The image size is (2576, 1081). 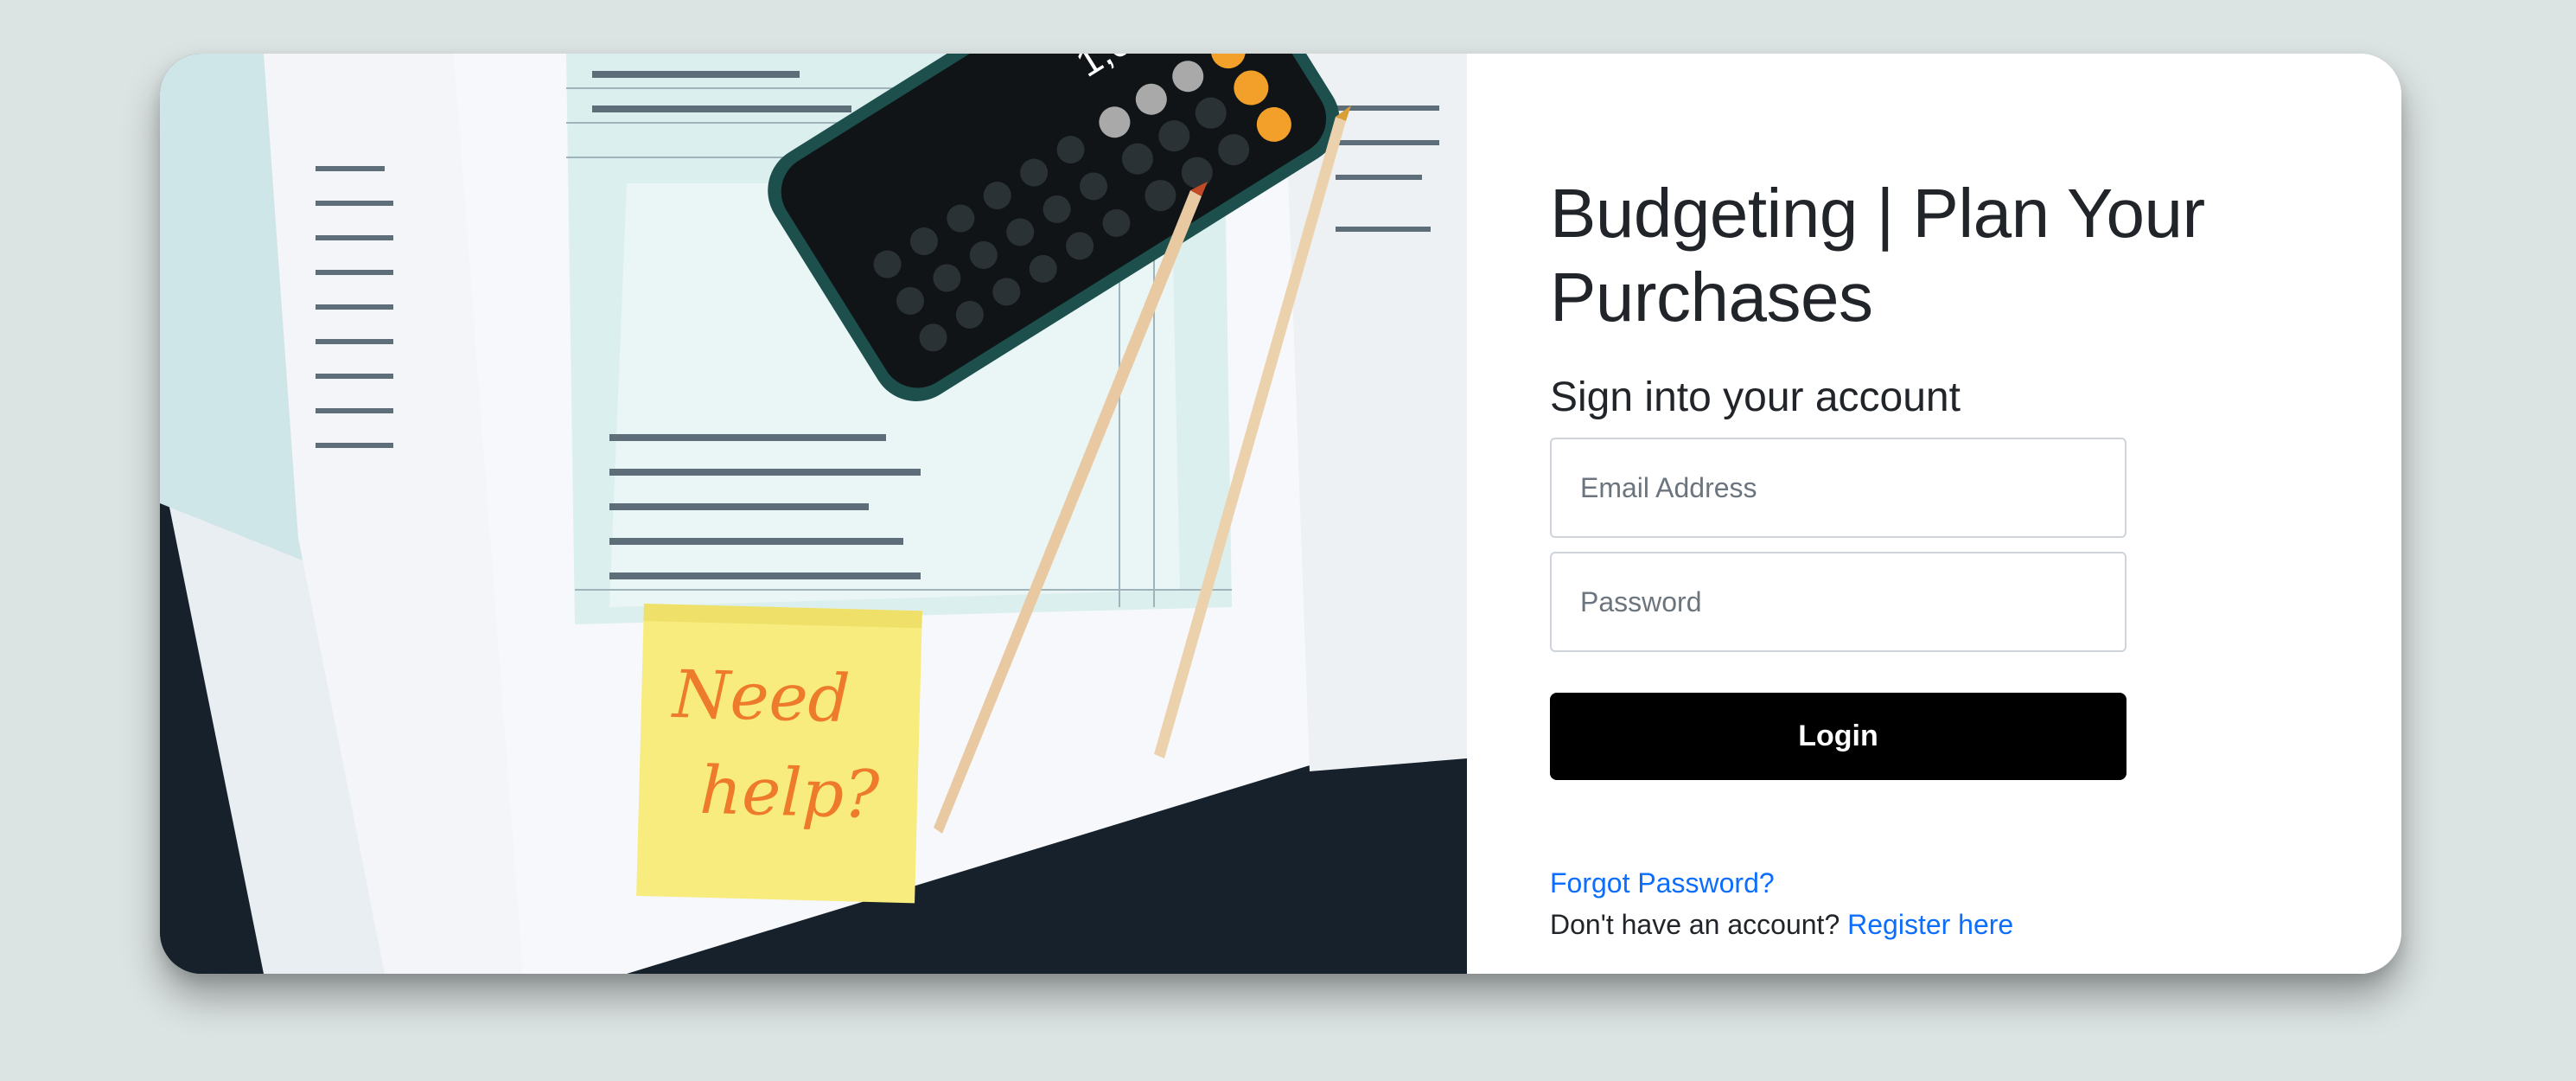 What do you see at coordinates (1838, 488) in the screenshot?
I see `email-field` at bounding box center [1838, 488].